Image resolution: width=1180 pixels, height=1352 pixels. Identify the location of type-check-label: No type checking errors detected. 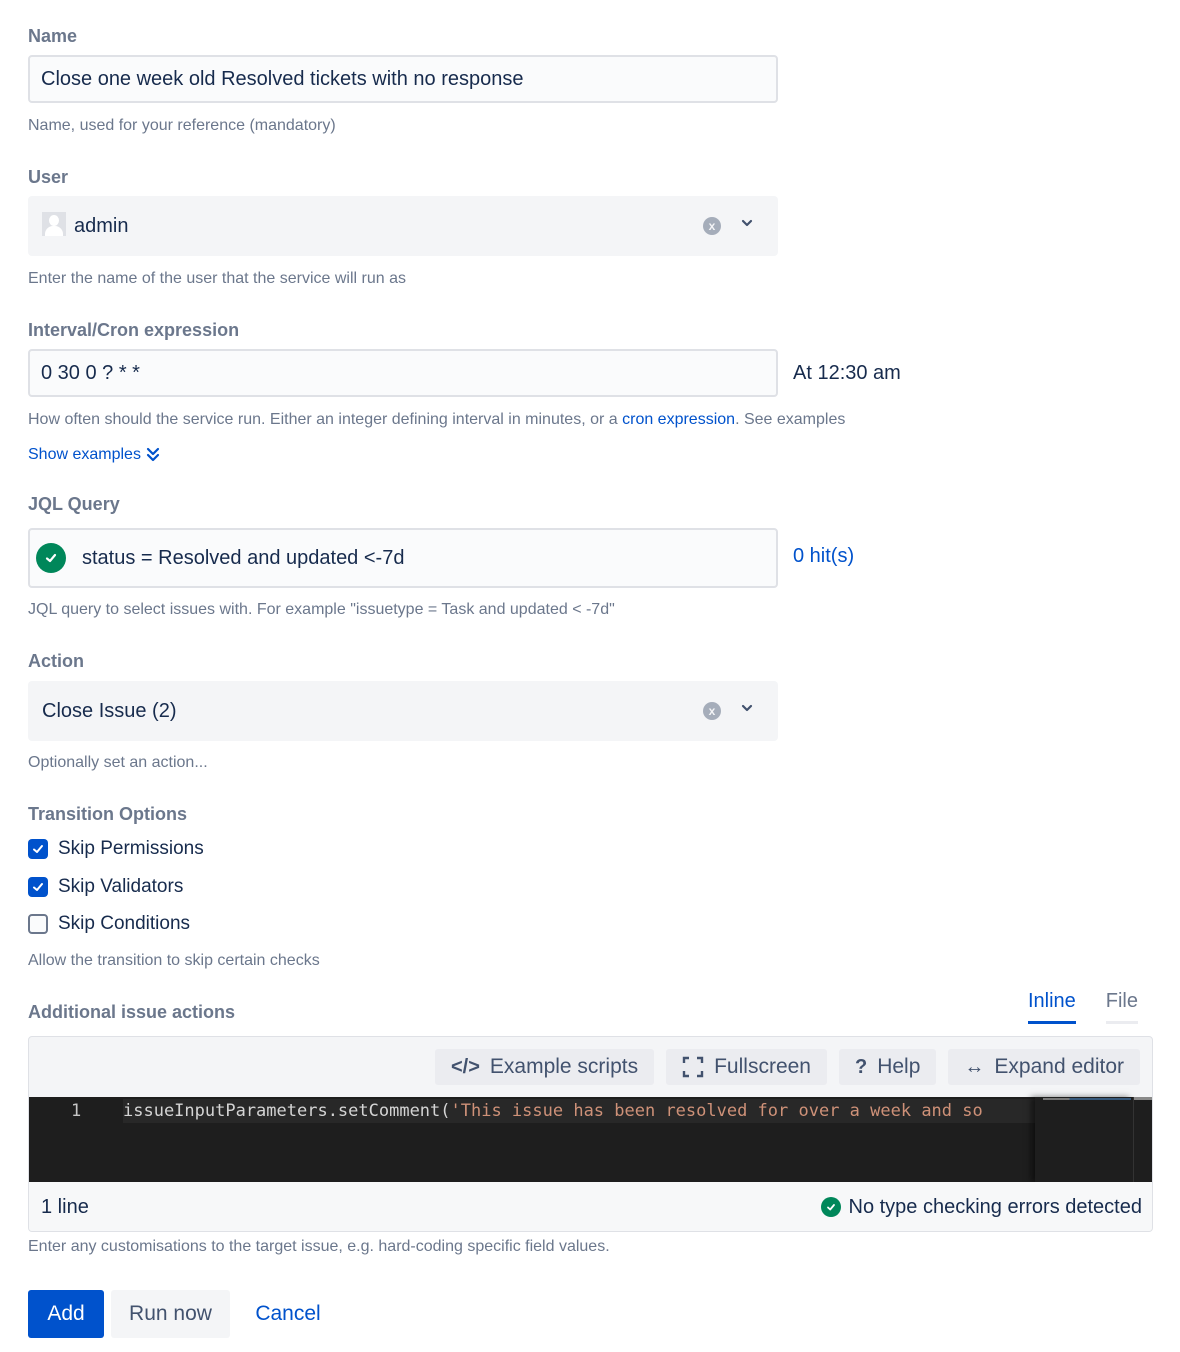
(995, 1206).